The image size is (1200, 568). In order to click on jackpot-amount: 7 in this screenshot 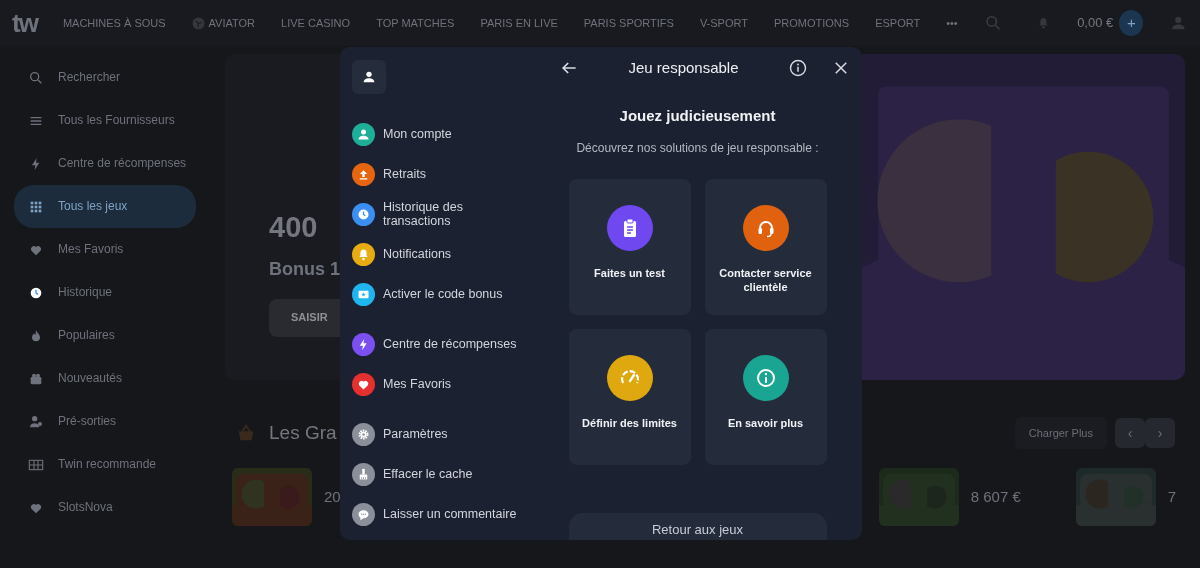, I will do `click(1172, 496)`.